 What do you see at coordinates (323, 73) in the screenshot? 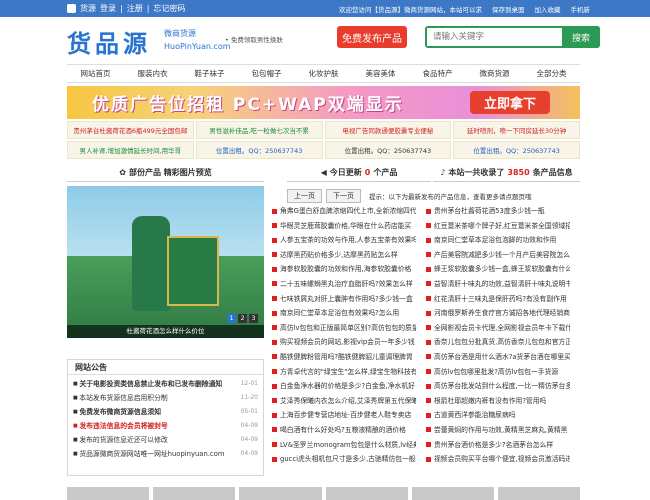
I see `nav-skincare: 化妆护肤` at bounding box center [323, 73].